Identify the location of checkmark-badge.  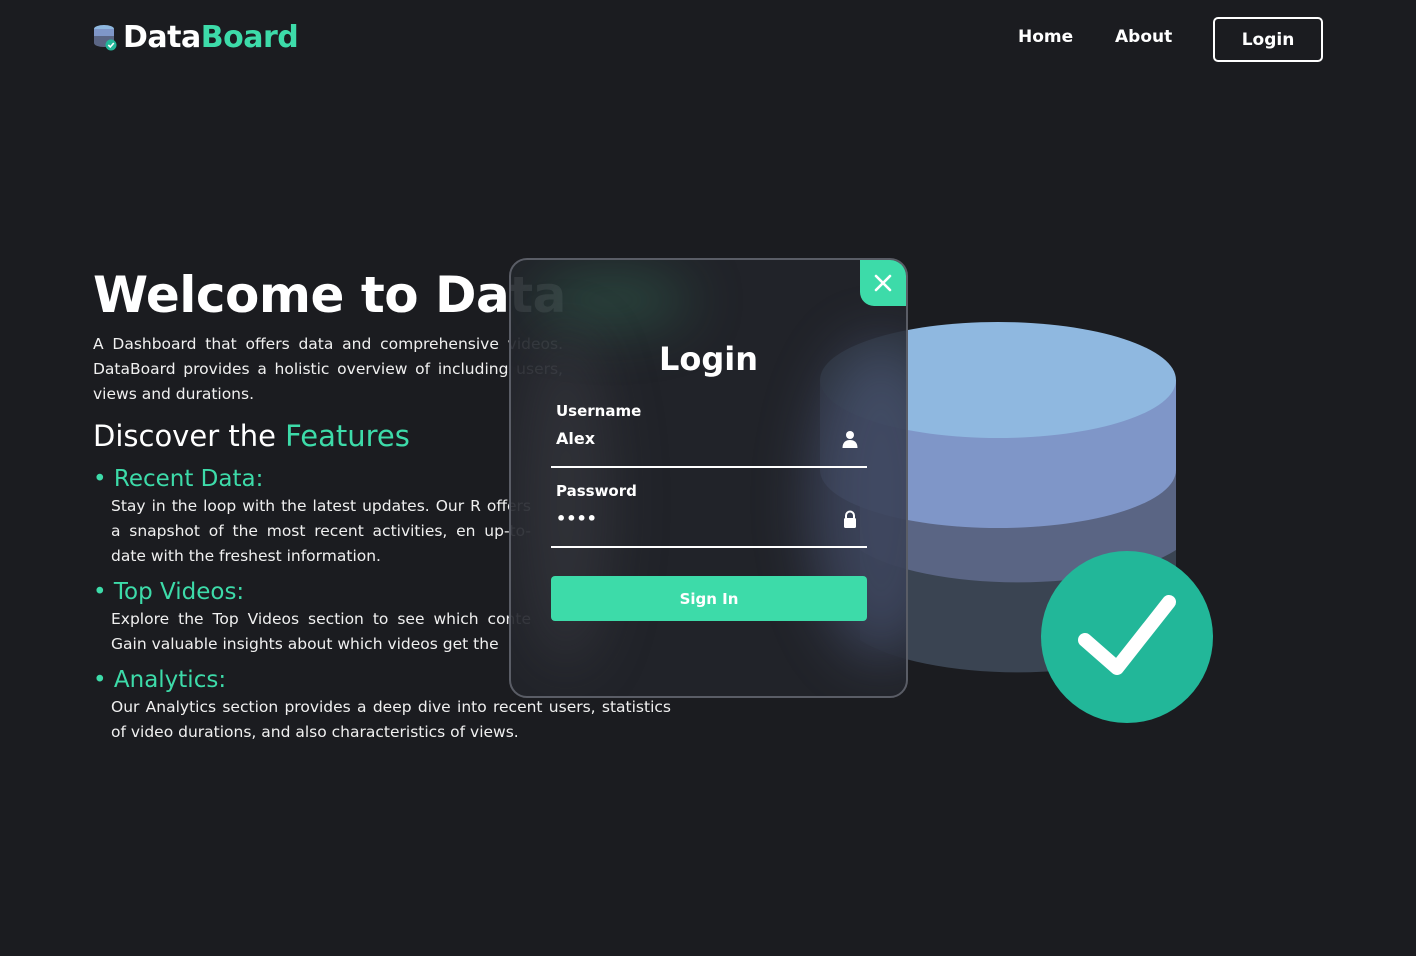
(1127, 637).